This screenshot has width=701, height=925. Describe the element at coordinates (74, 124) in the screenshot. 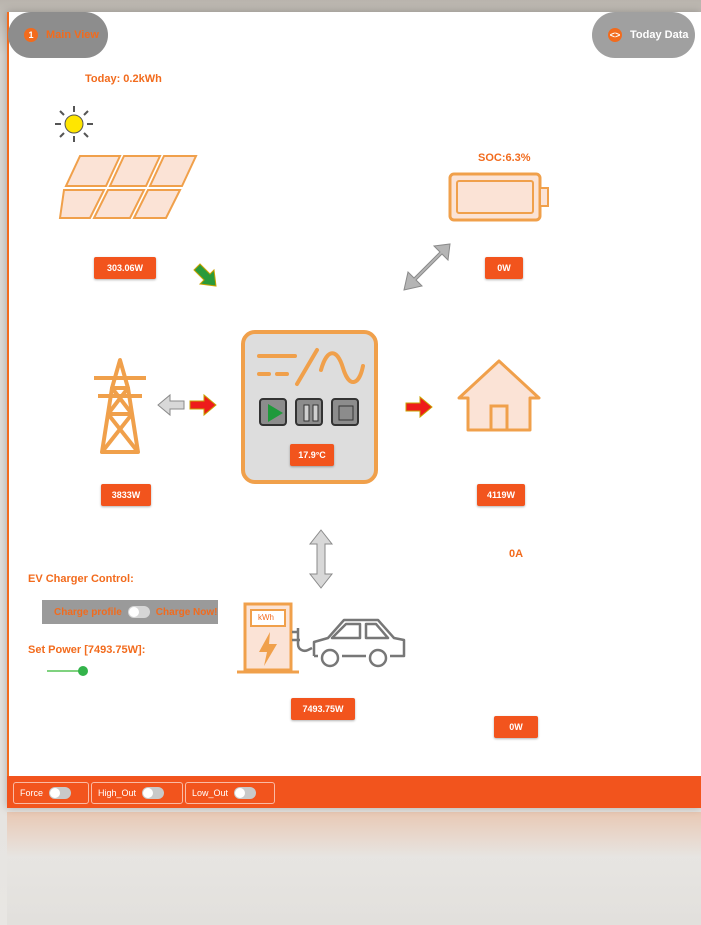

I see `sun-icon` at that location.